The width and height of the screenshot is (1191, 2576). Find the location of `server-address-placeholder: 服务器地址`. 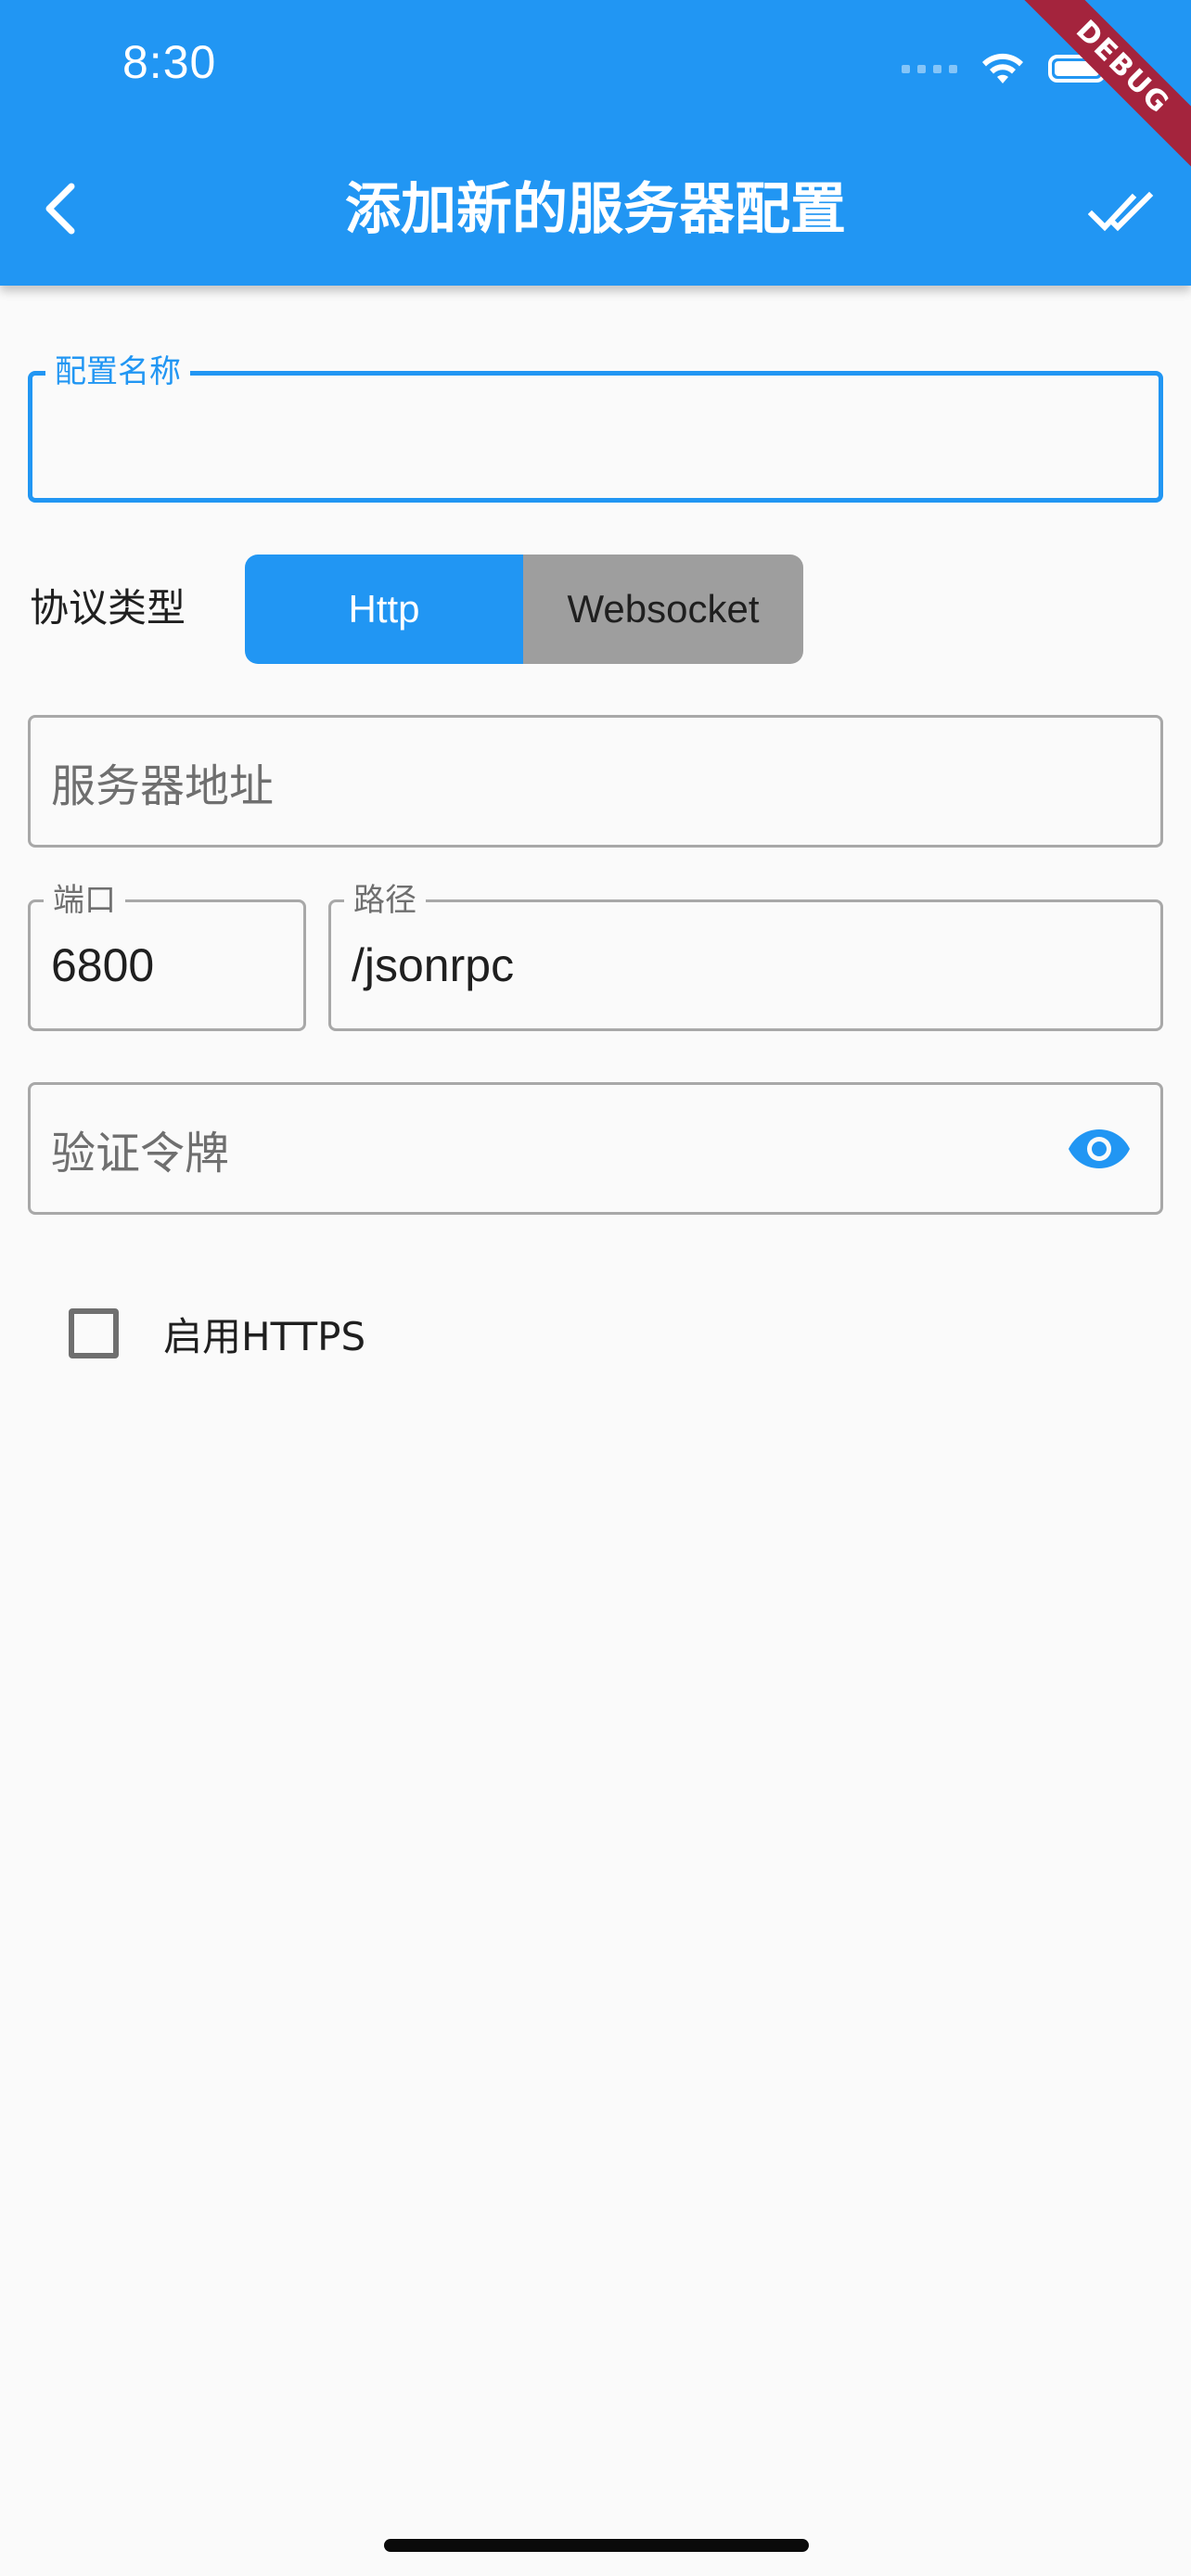

server-address-placeholder: 服务器地址 is located at coordinates (163, 786).